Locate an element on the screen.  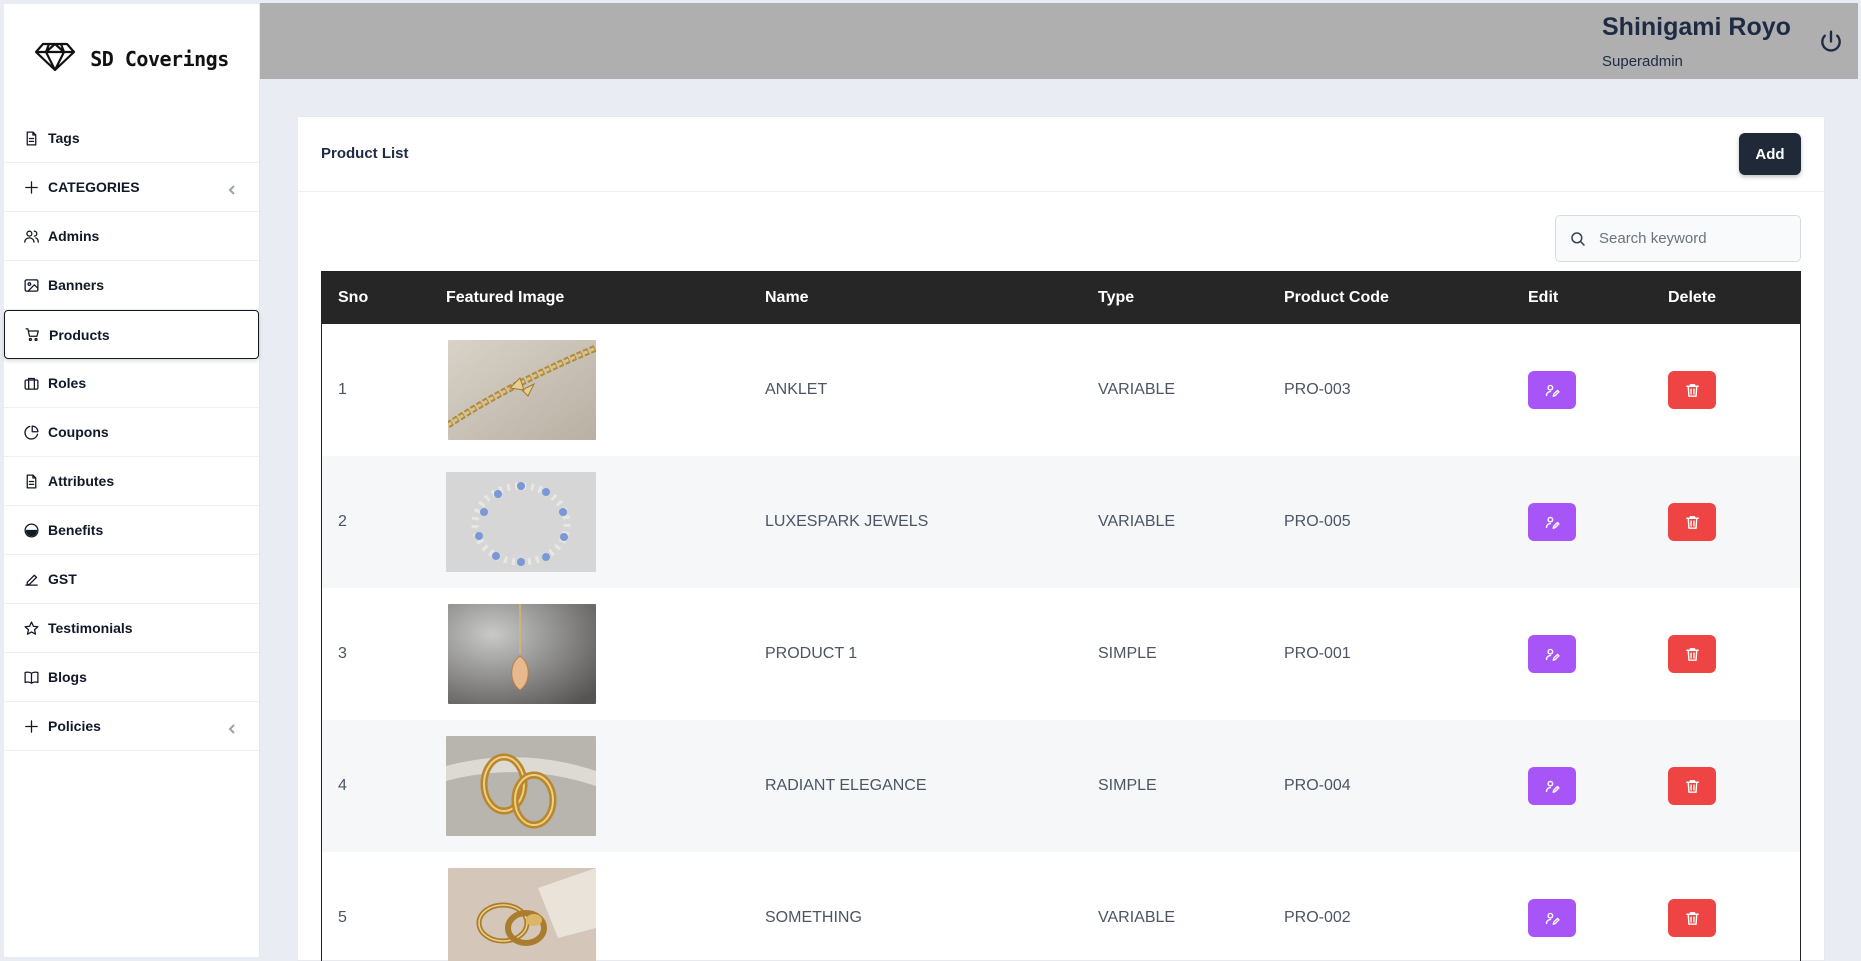
sidebar-item-categories: CATEGORIES is located at coordinates (131, 187).